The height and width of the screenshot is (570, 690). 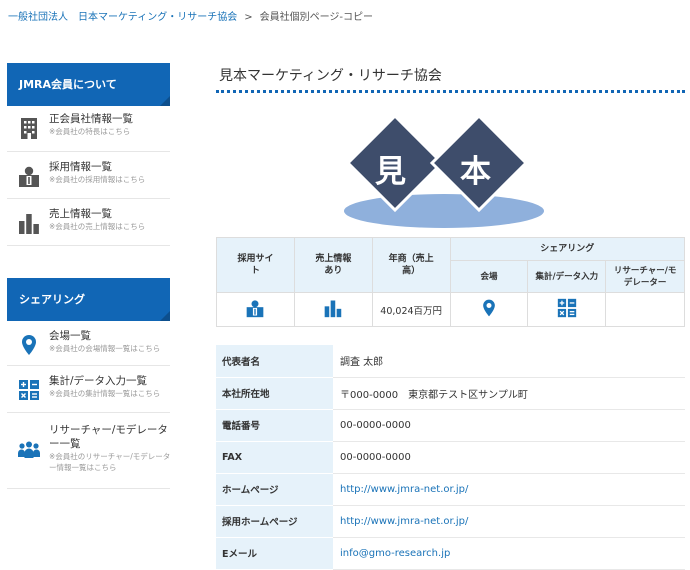 I want to click on header-data-entry: 集計/データ入力, so click(x=567, y=276).